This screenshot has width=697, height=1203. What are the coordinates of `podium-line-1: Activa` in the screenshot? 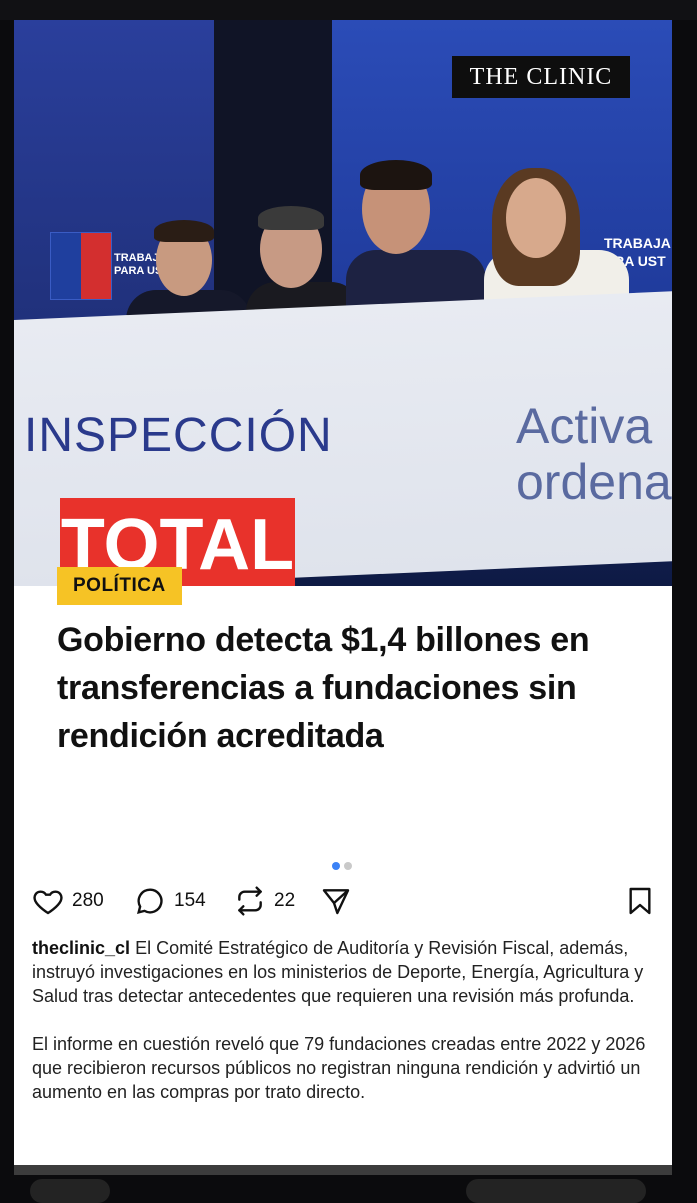 It's located at (584, 426).